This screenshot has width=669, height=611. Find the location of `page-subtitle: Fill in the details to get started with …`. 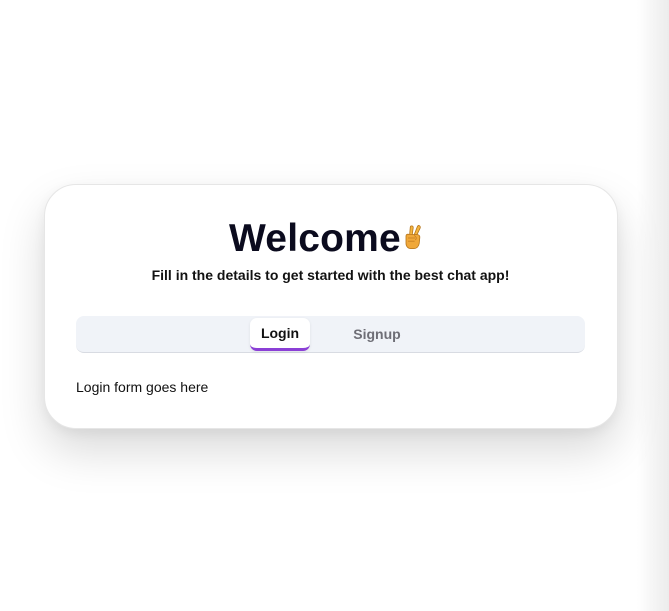

page-subtitle: Fill in the details to get started with … is located at coordinates (330, 275).